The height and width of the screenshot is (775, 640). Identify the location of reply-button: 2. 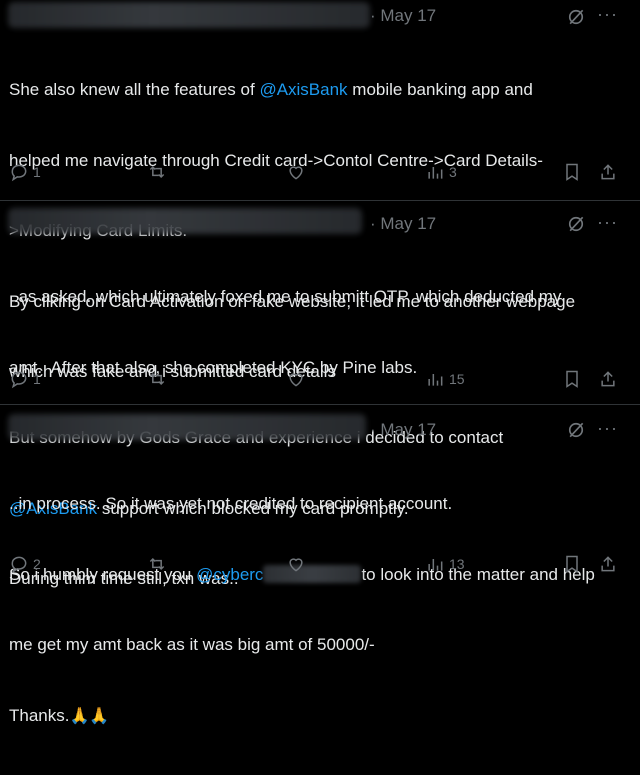
(25, 564).